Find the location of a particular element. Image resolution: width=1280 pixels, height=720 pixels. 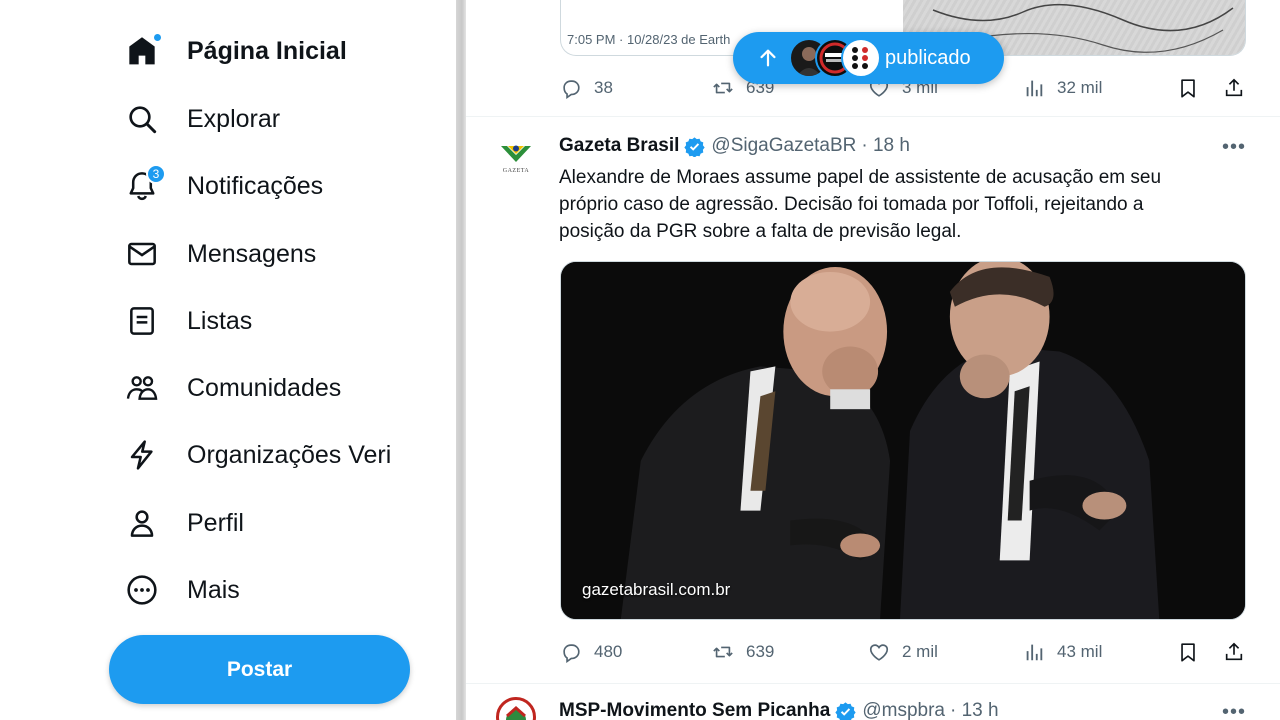

views-button: 43 mil is located at coordinates (1062, 652).